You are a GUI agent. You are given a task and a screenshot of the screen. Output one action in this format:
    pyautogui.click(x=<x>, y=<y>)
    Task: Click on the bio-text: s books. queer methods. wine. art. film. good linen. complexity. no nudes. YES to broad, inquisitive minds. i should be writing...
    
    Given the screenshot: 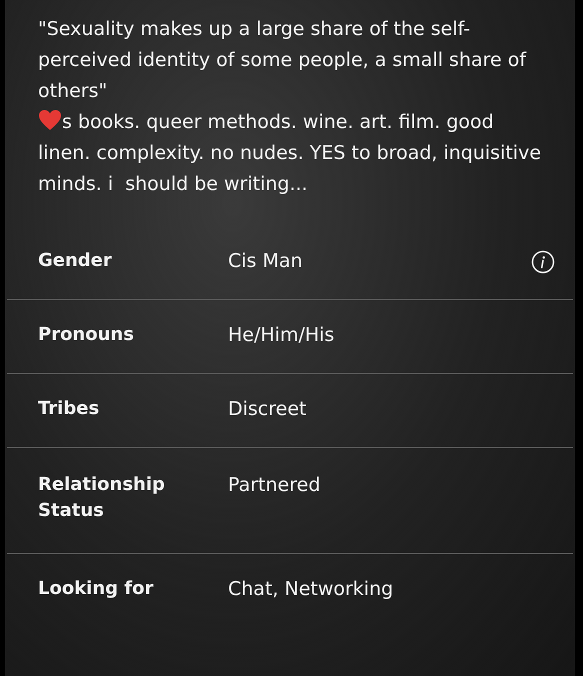 What is the action you would take?
    pyautogui.click(x=290, y=152)
    